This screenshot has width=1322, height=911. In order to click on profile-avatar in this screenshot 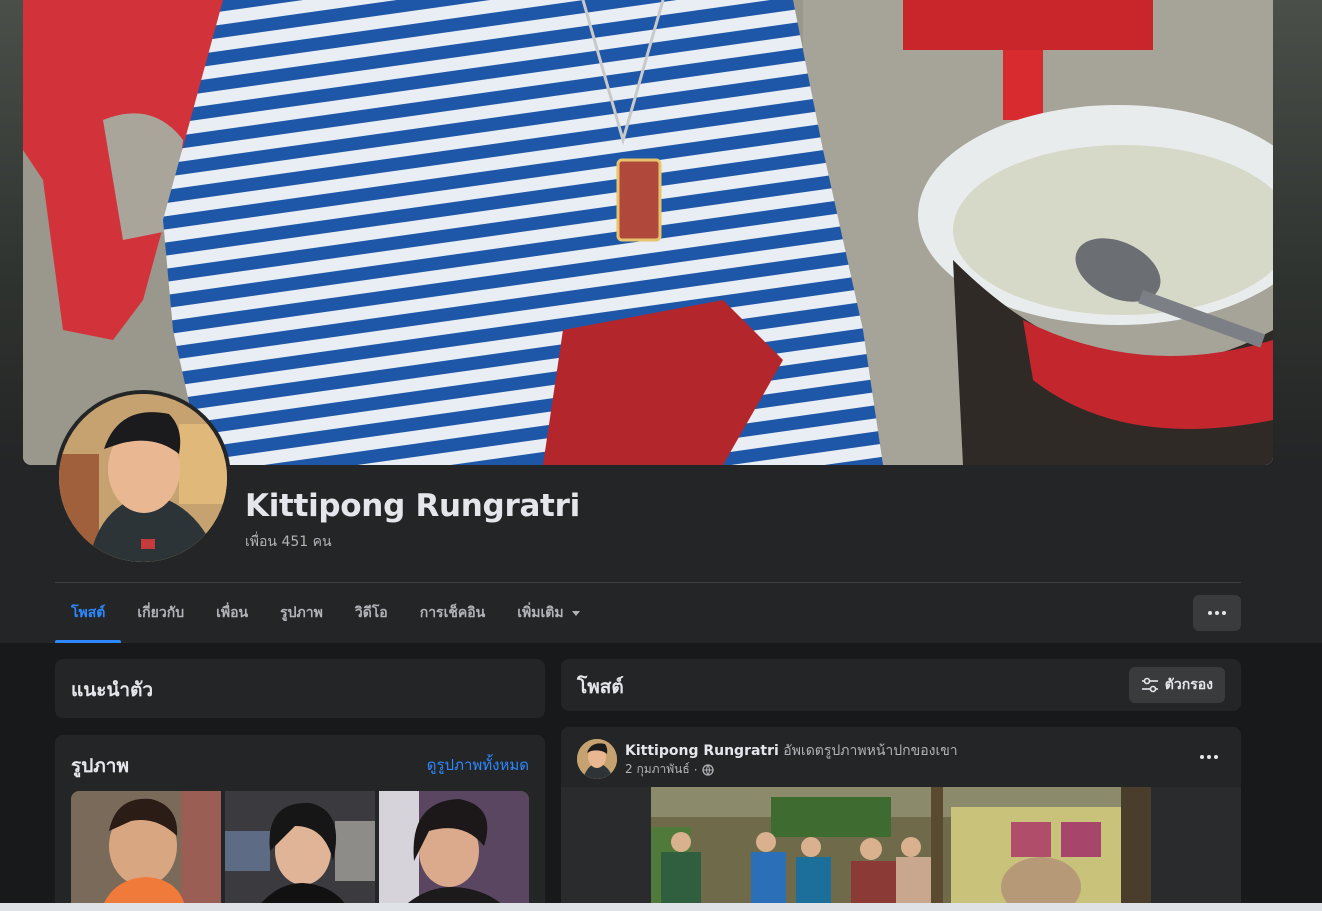, I will do `click(143, 478)`.